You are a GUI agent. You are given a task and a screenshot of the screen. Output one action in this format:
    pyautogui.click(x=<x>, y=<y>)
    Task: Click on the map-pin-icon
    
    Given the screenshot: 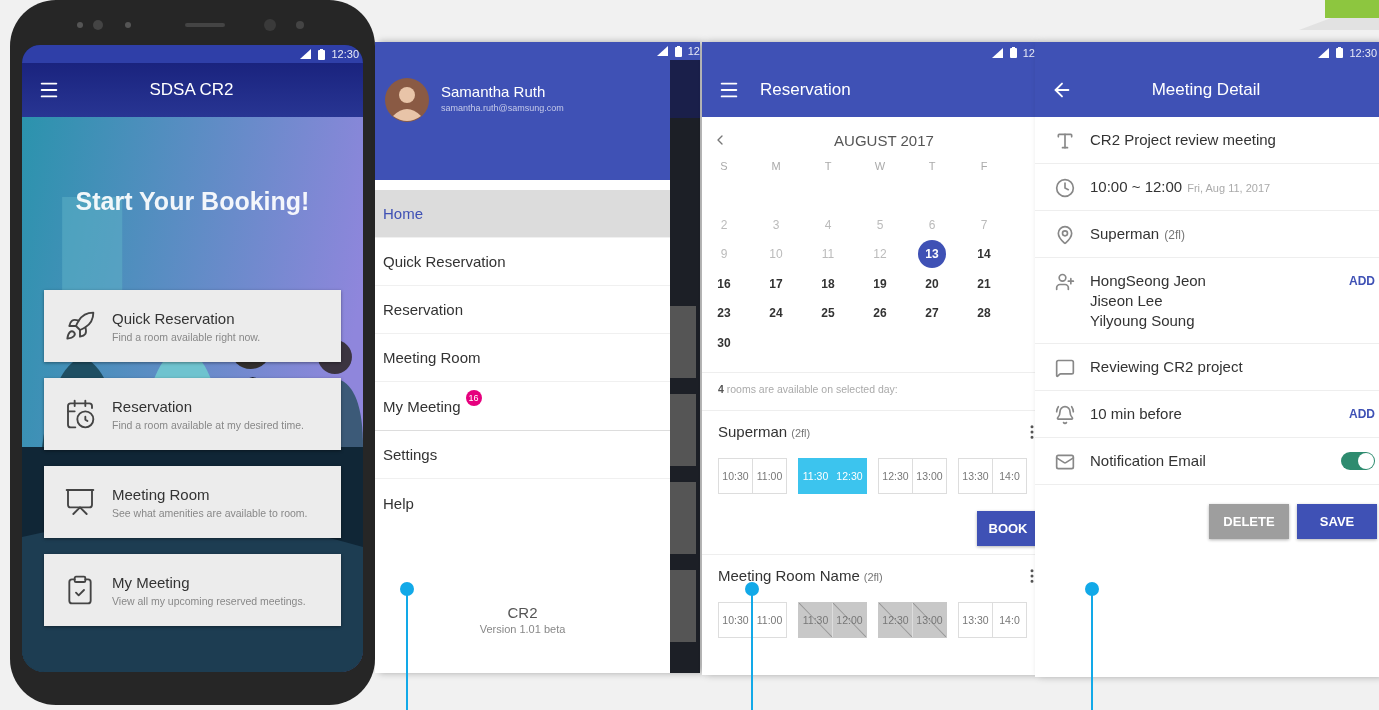 What is the action you would take?
    pyautogui.click(x=1065, y=235)
    